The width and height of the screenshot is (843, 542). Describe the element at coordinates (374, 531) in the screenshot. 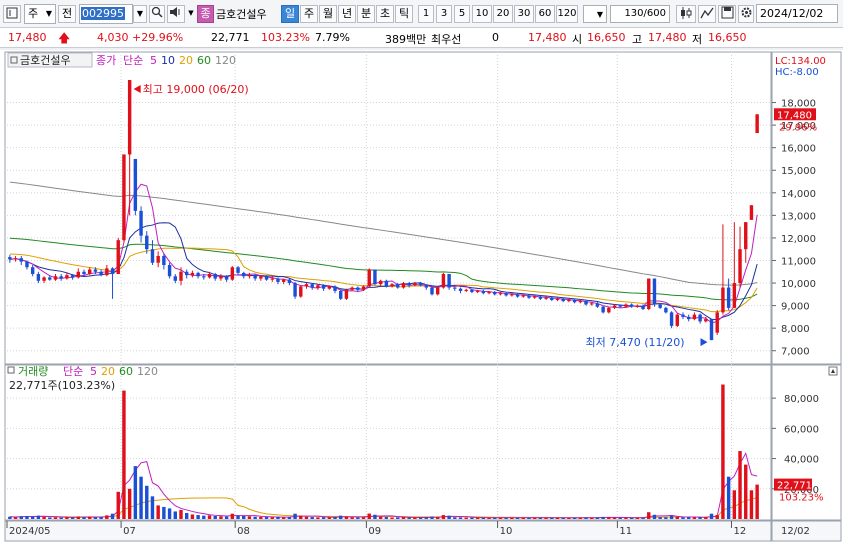

I see `date-tick-label: 09` at that location.